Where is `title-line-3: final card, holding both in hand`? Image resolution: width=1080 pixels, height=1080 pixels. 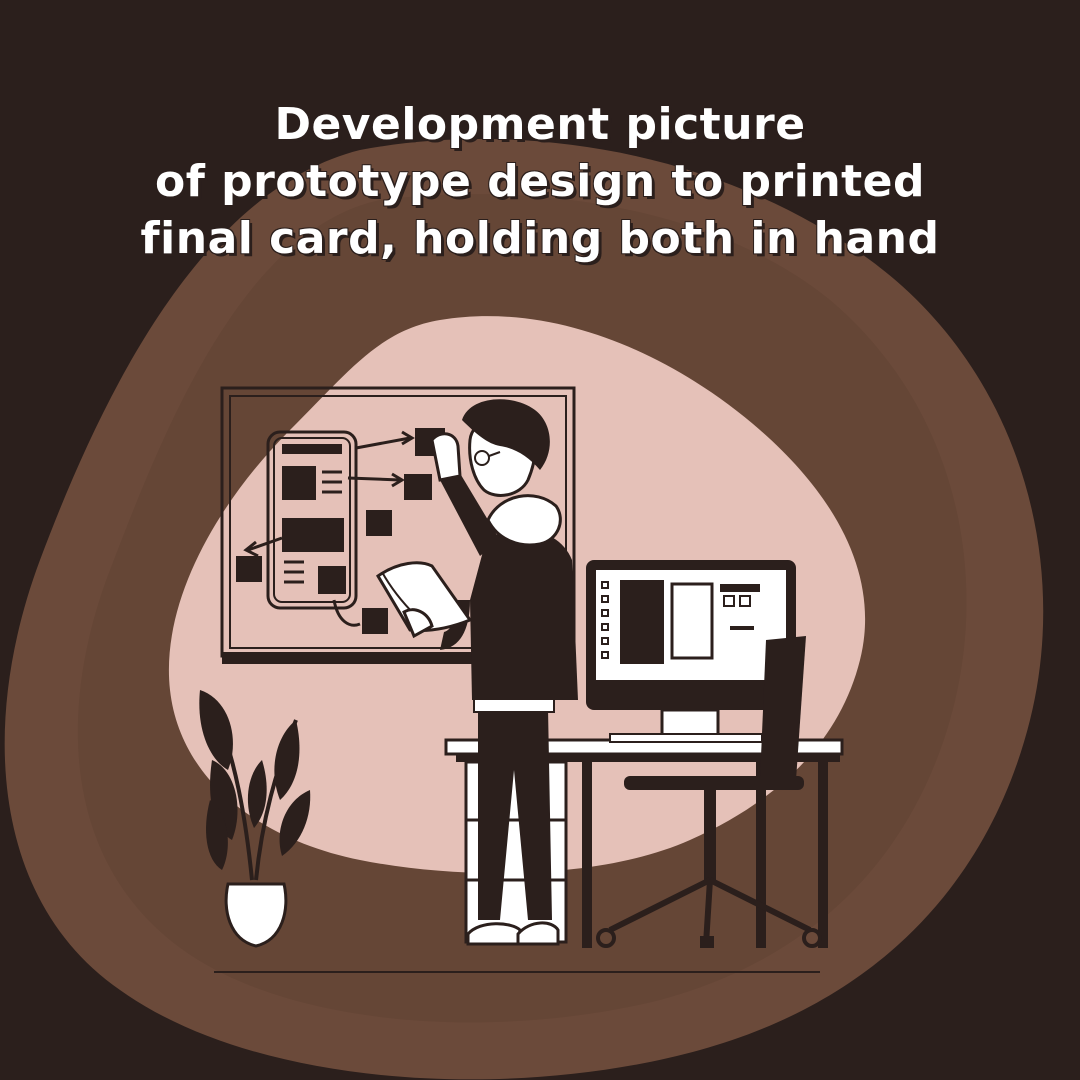 title-line-3: final card, holding both in hand is located at coordinates (540, 239).